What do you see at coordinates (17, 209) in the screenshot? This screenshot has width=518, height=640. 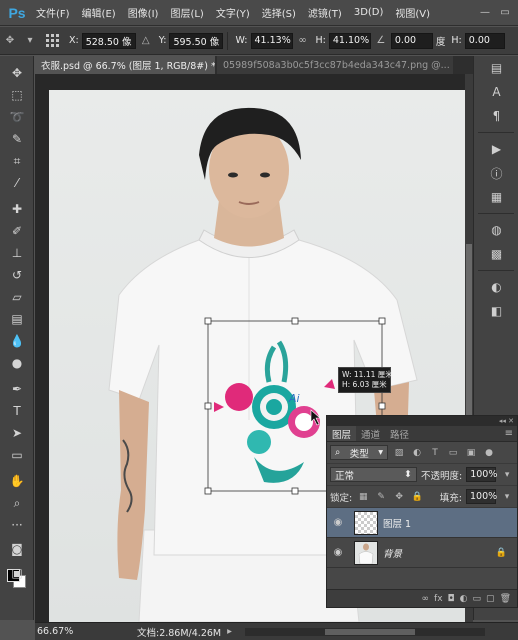 I see `healing-brush-icon: ✚` at bounding box center [17, 209].